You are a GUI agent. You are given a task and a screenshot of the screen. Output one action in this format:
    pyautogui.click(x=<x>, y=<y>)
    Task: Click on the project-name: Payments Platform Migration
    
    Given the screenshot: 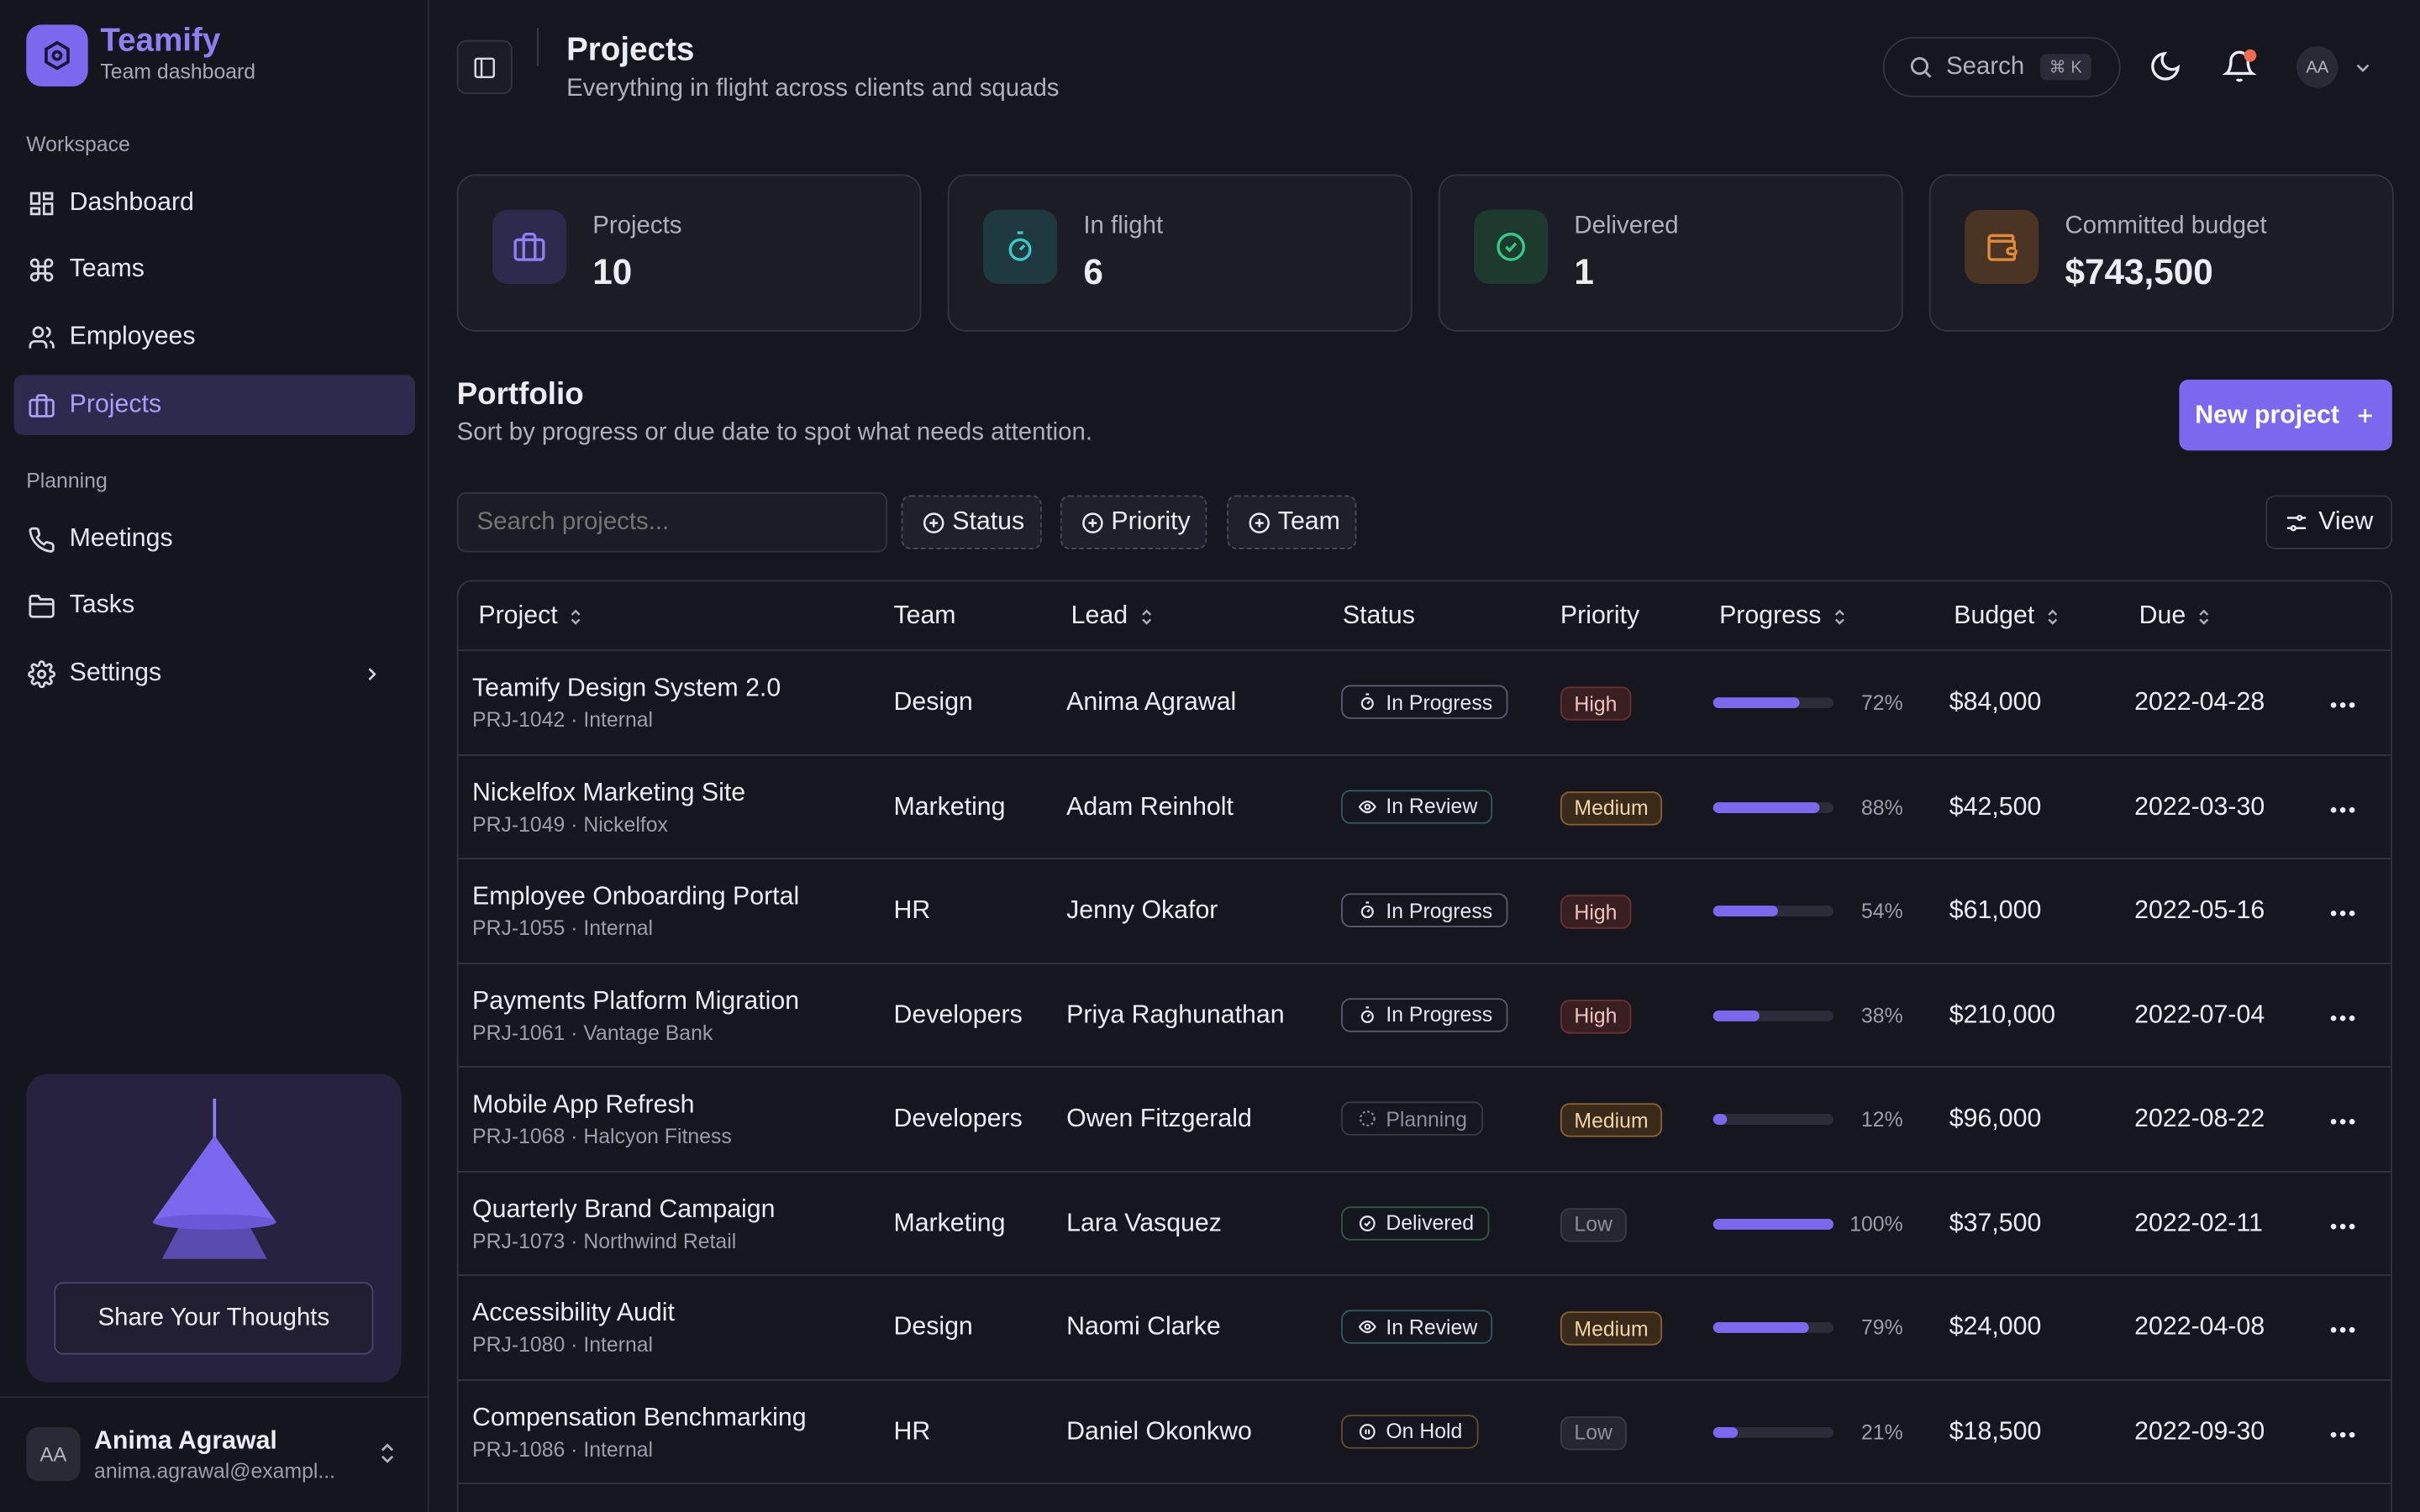 What is the action you would take?
    pyautogui.click(x=635, y=1001)
    